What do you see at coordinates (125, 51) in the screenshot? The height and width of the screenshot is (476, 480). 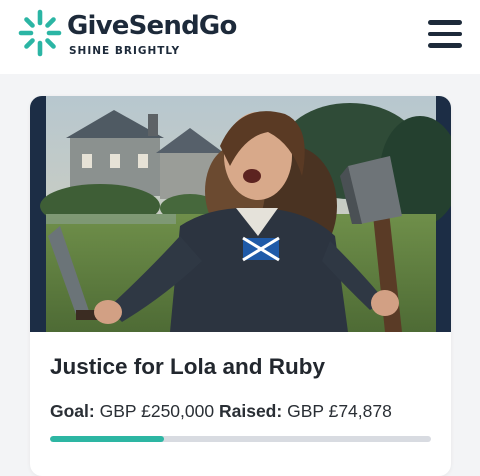 I see `brand-tagline: SHINE BRIGHTLY` at bounding box center [125, 51].